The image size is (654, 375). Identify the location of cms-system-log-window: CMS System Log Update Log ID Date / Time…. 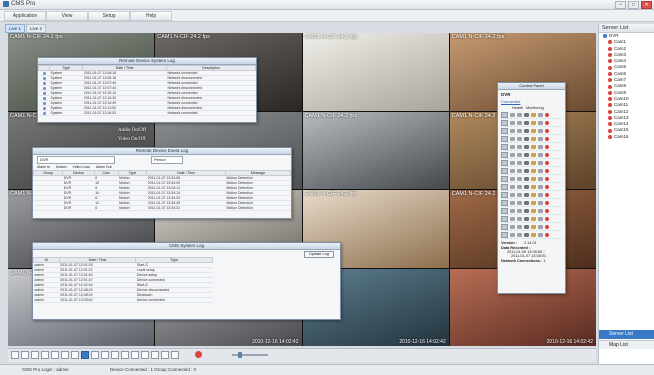
(186, 281).